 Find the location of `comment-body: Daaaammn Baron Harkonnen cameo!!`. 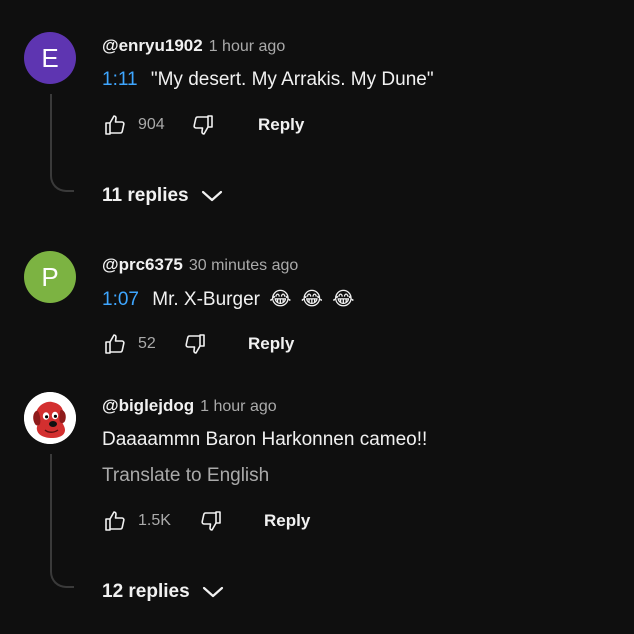

comment-body: Daaaammn Baron Harkonnen cameo!! is located at coordinates (265, 439).